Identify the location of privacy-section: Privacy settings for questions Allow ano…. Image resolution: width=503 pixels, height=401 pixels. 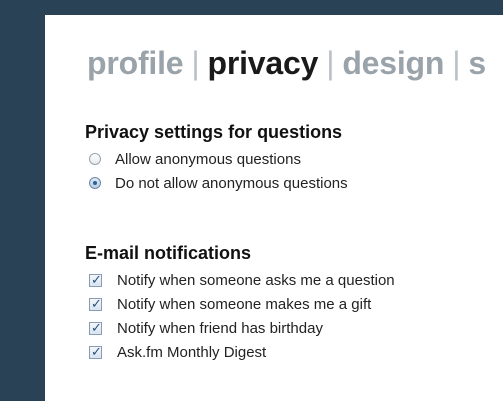
(216, 158).